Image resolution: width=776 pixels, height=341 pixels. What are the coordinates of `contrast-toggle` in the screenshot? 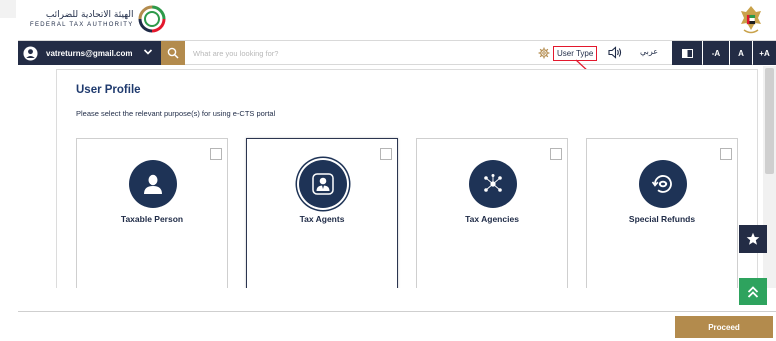 It's located at (687, 53).